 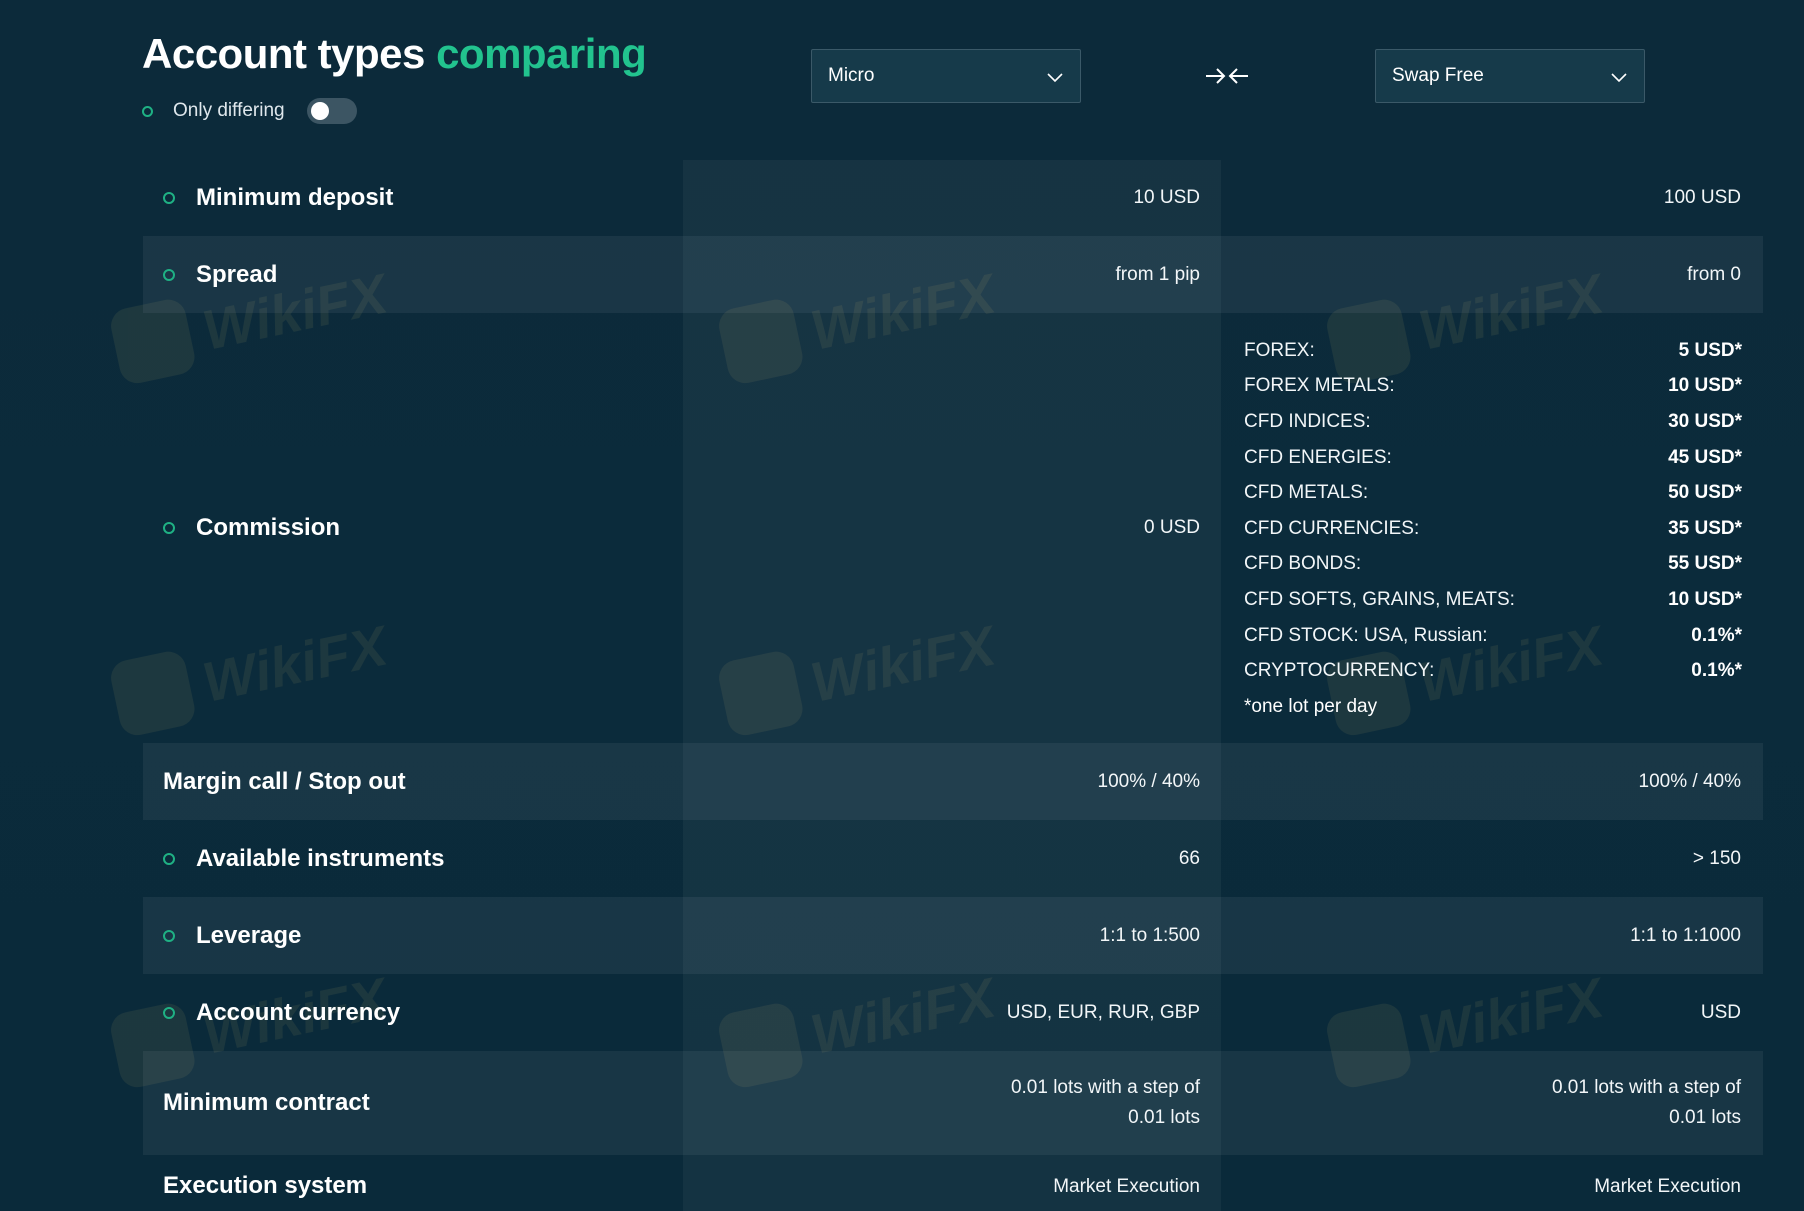 What do you see at coordinates (1689, 781) in the screenshot?
I see `value-swap-free: 100% / 40%` at bounding box center [1689, 781].